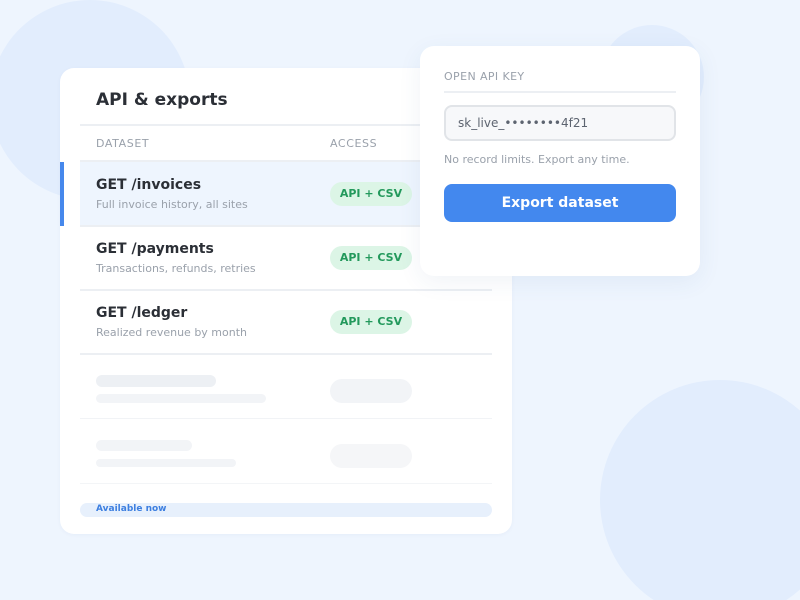 Image resolution: width=800 pixels, height=600 pixels. I want to click on row-description: Transactions, refunds, retries, so click(176, 268).